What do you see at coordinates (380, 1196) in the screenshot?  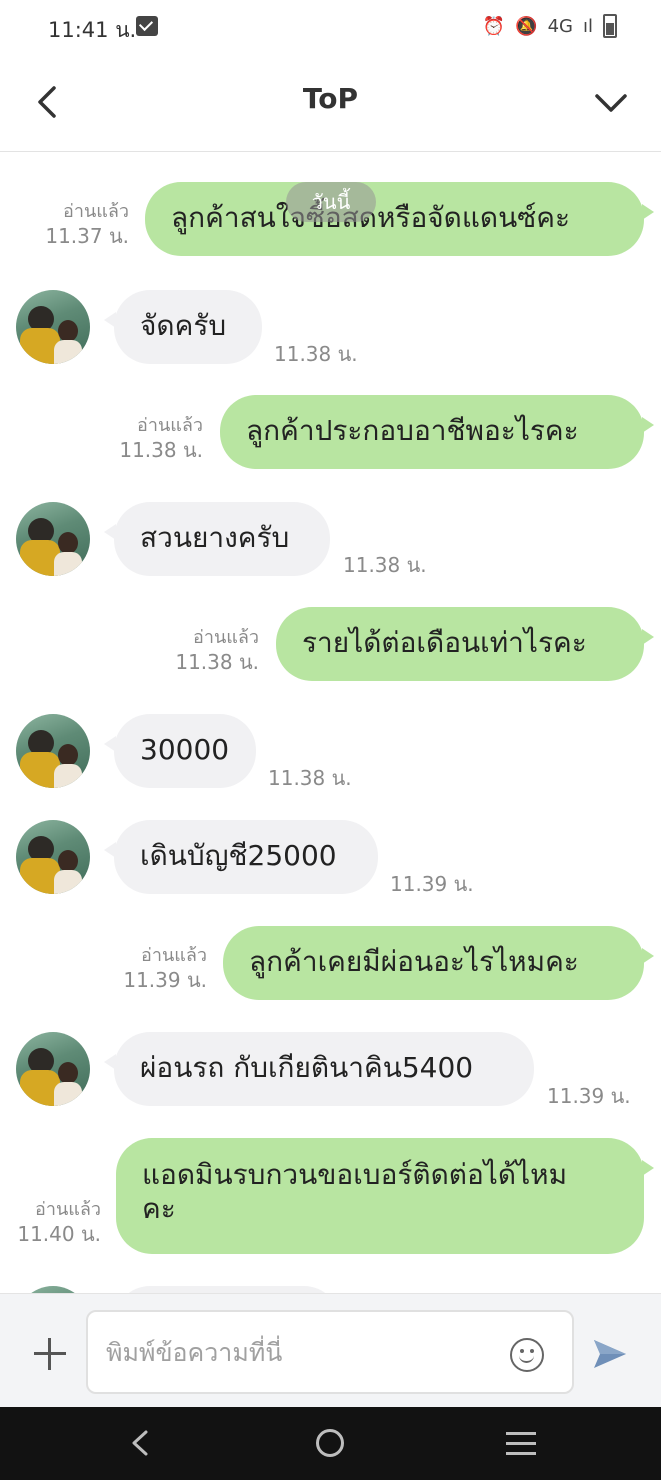 I see `outgoing-message: แอดมินรบกวนขอเบอร์ติดต่อได้ไหม คะ` at bounding box center [380, 1196].